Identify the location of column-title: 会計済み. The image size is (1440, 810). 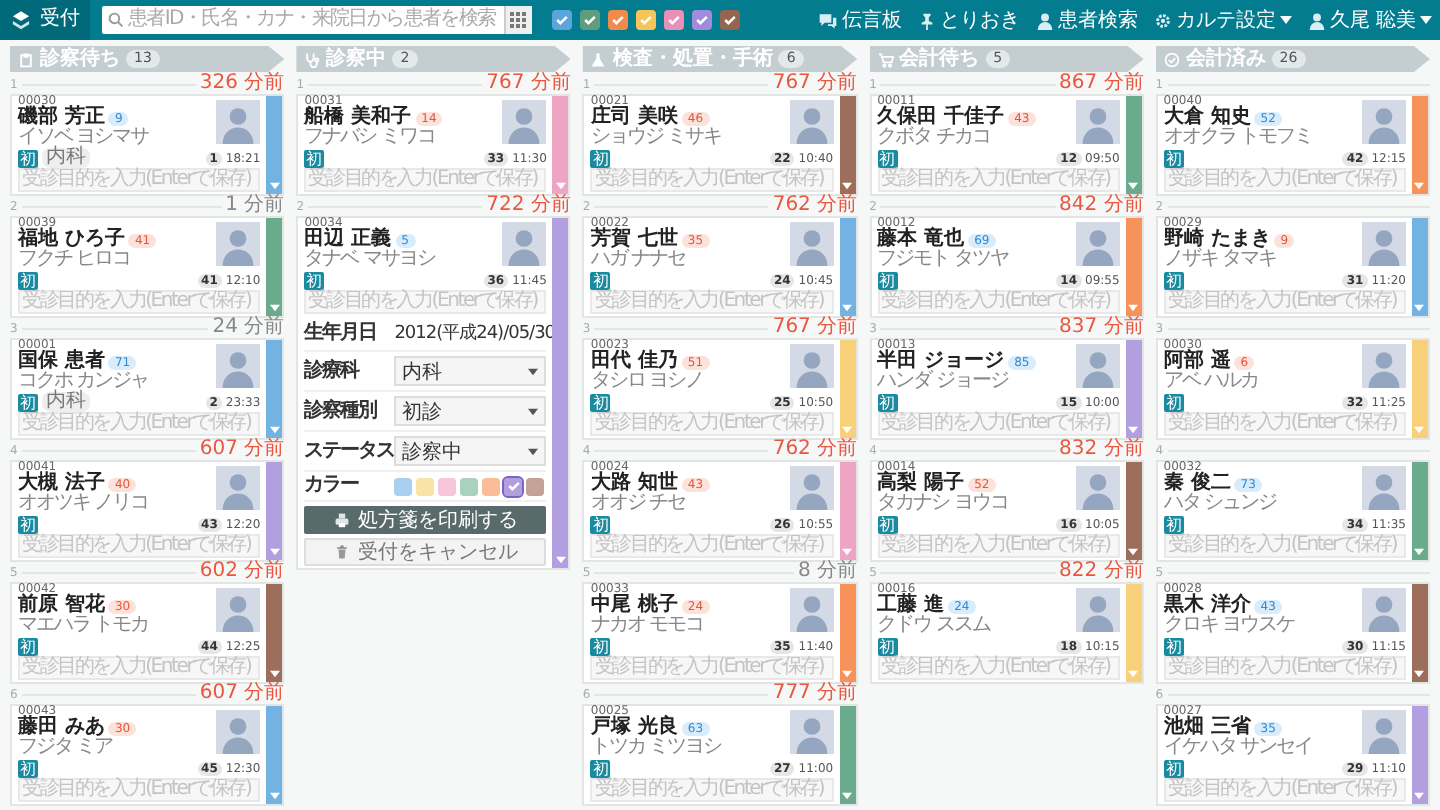
(1225, 59).